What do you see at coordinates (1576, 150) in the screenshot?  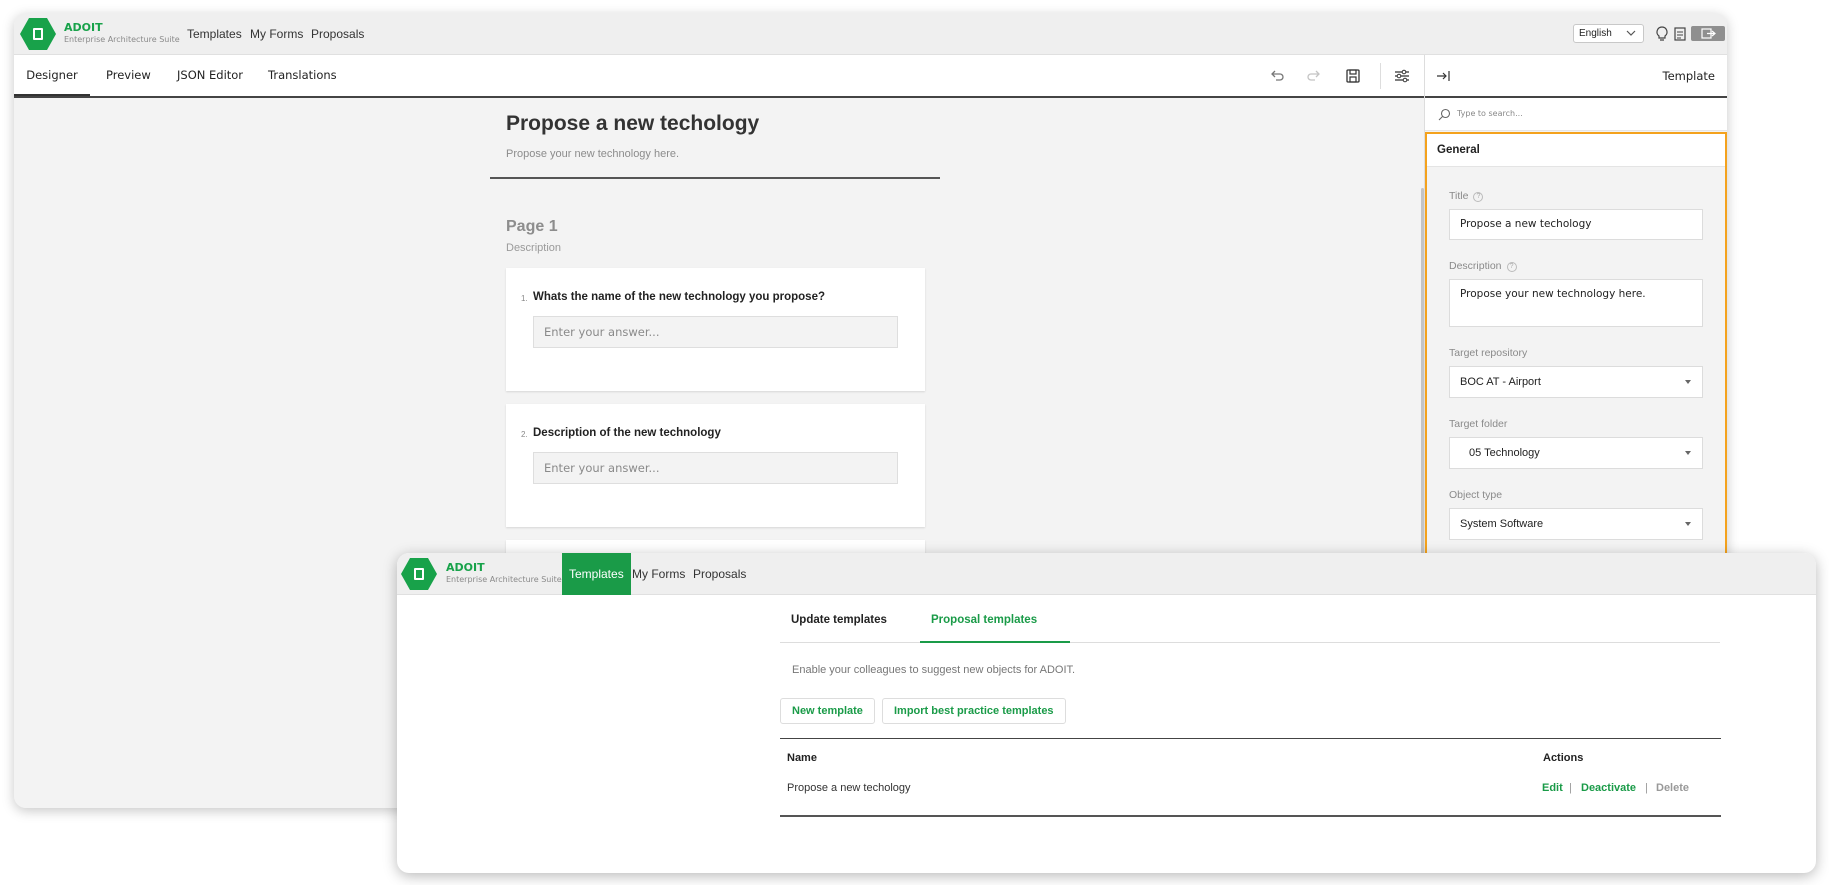 I see `general-section-header: General` at bounding box center [1576, 150].